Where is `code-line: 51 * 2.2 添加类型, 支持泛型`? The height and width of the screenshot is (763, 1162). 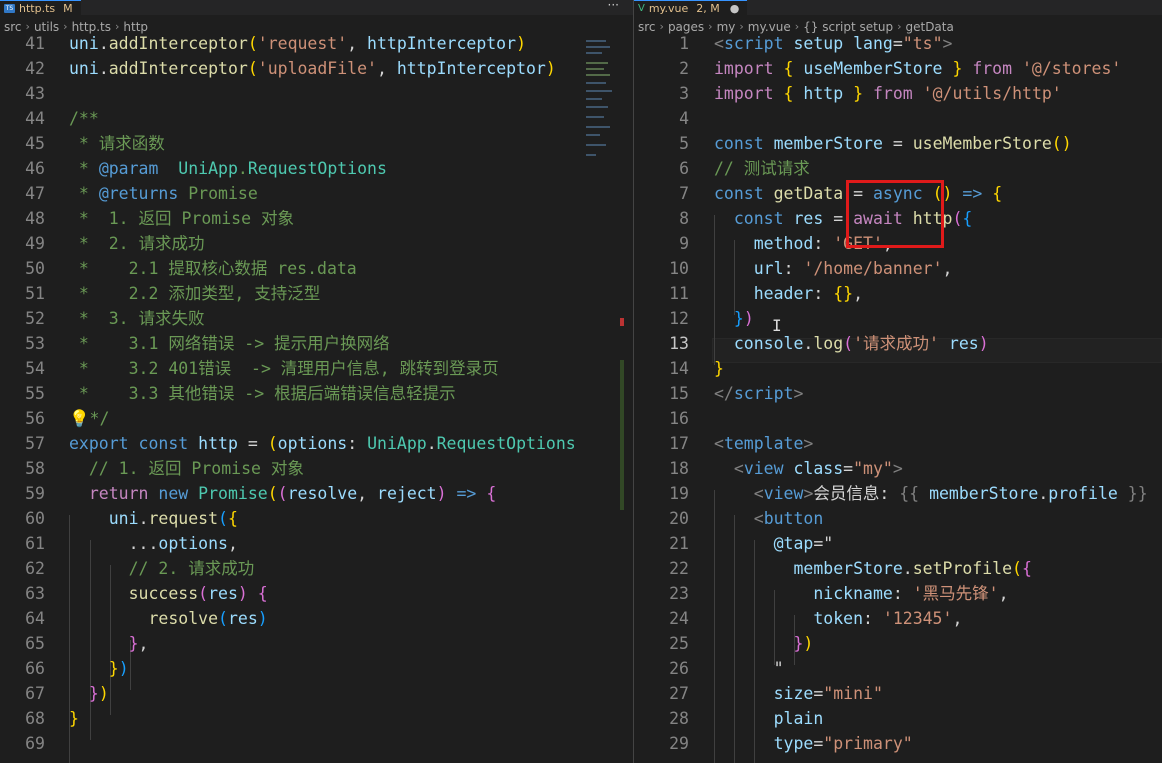 code-line: 51 * 2.2 添加类型, 支持泛型 is located at coordinates (316, 293).